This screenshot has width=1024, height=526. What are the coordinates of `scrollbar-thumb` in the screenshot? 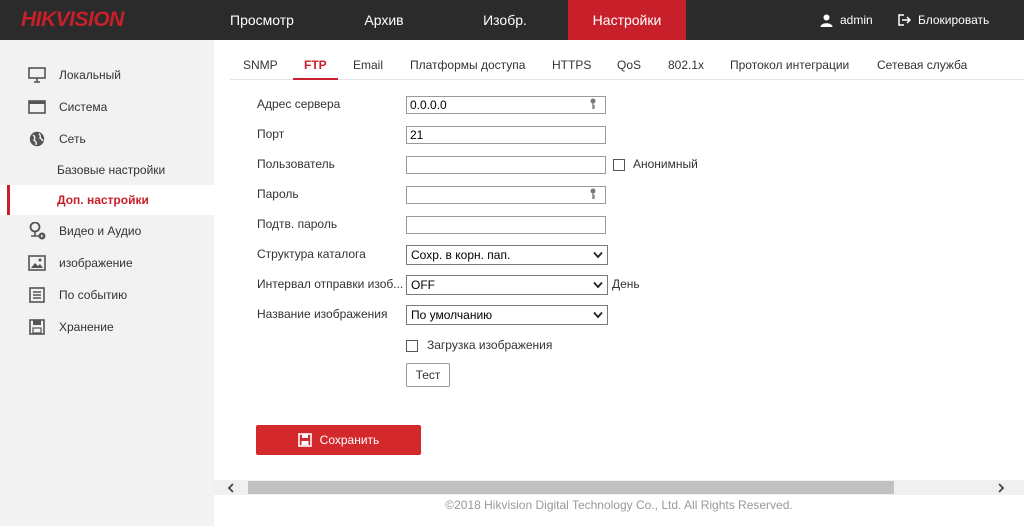 It's located at (571, 487).